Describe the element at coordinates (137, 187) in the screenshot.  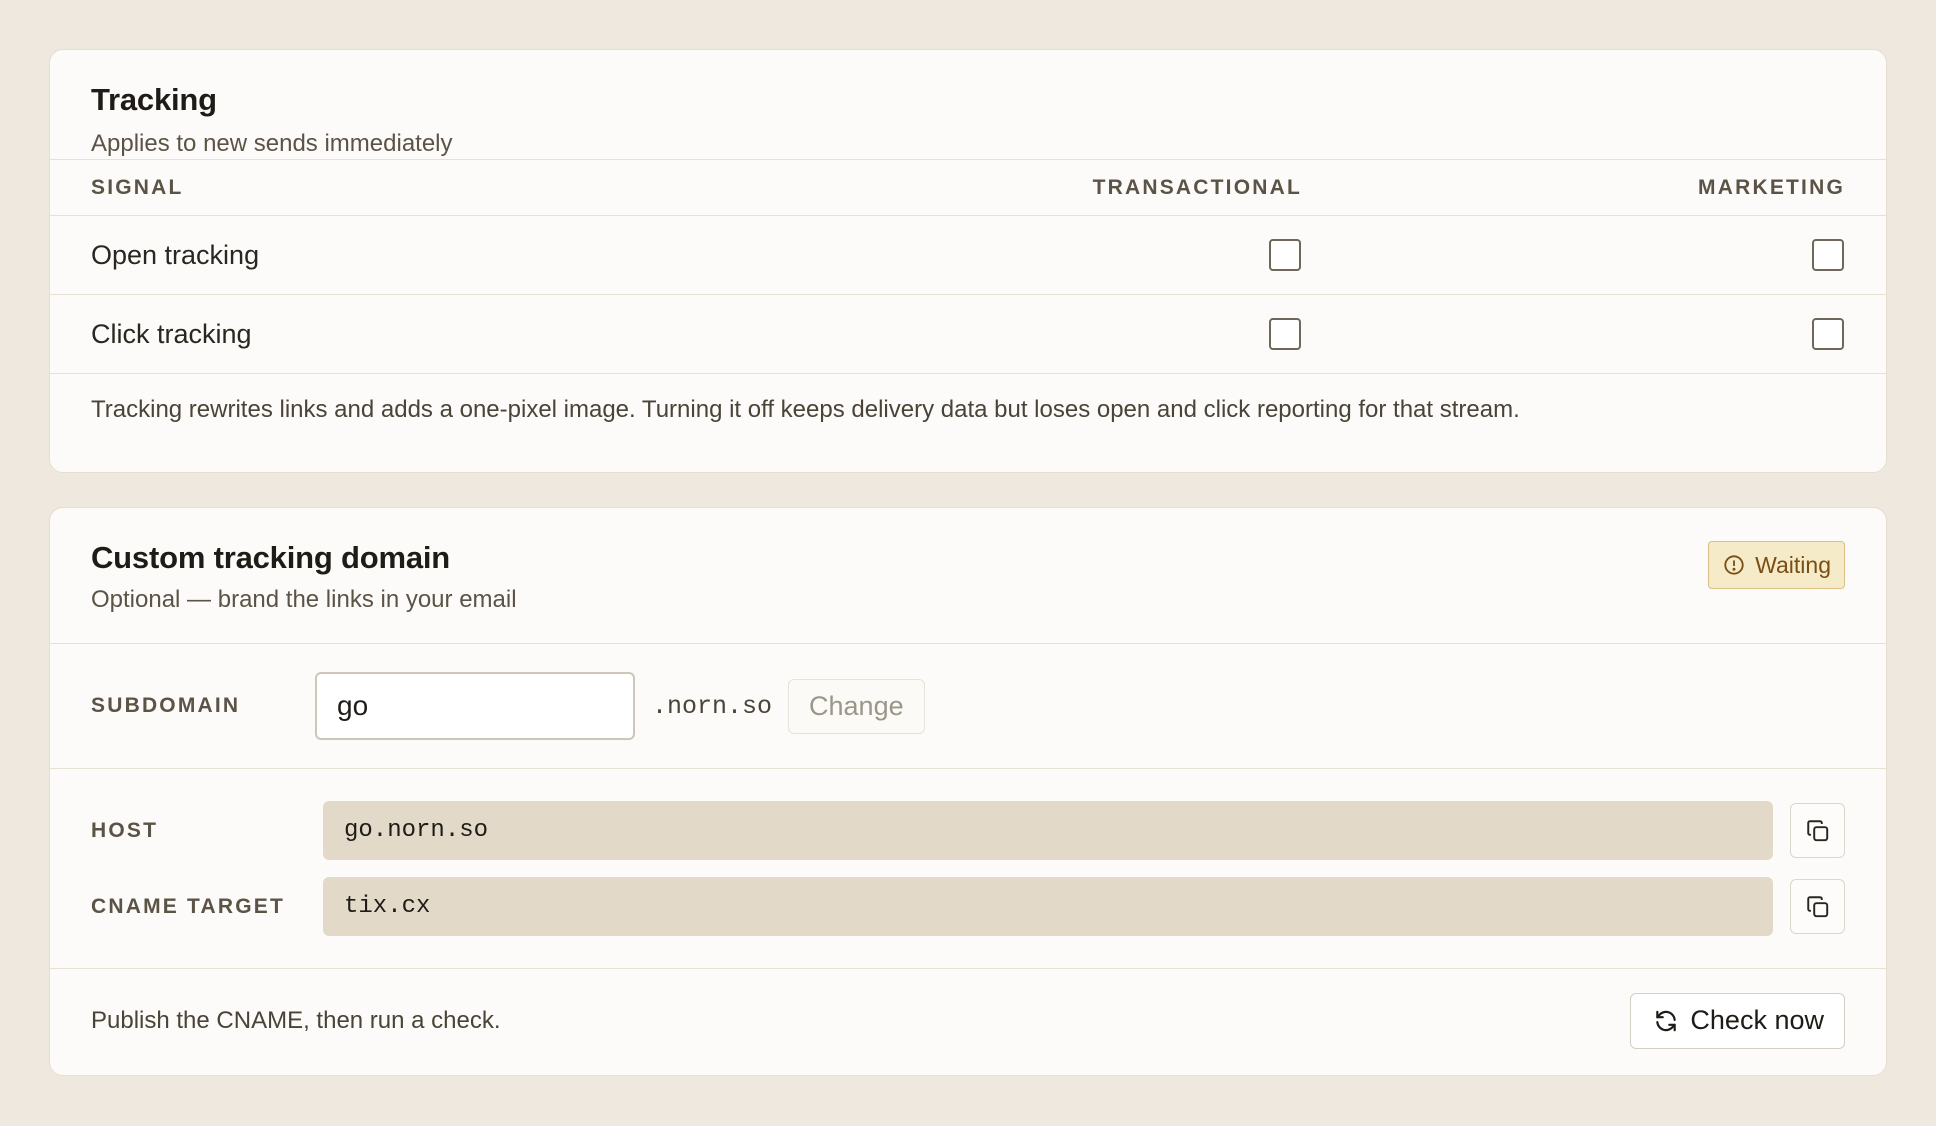
I see `column-header-signal: SIGNAL` at that location.